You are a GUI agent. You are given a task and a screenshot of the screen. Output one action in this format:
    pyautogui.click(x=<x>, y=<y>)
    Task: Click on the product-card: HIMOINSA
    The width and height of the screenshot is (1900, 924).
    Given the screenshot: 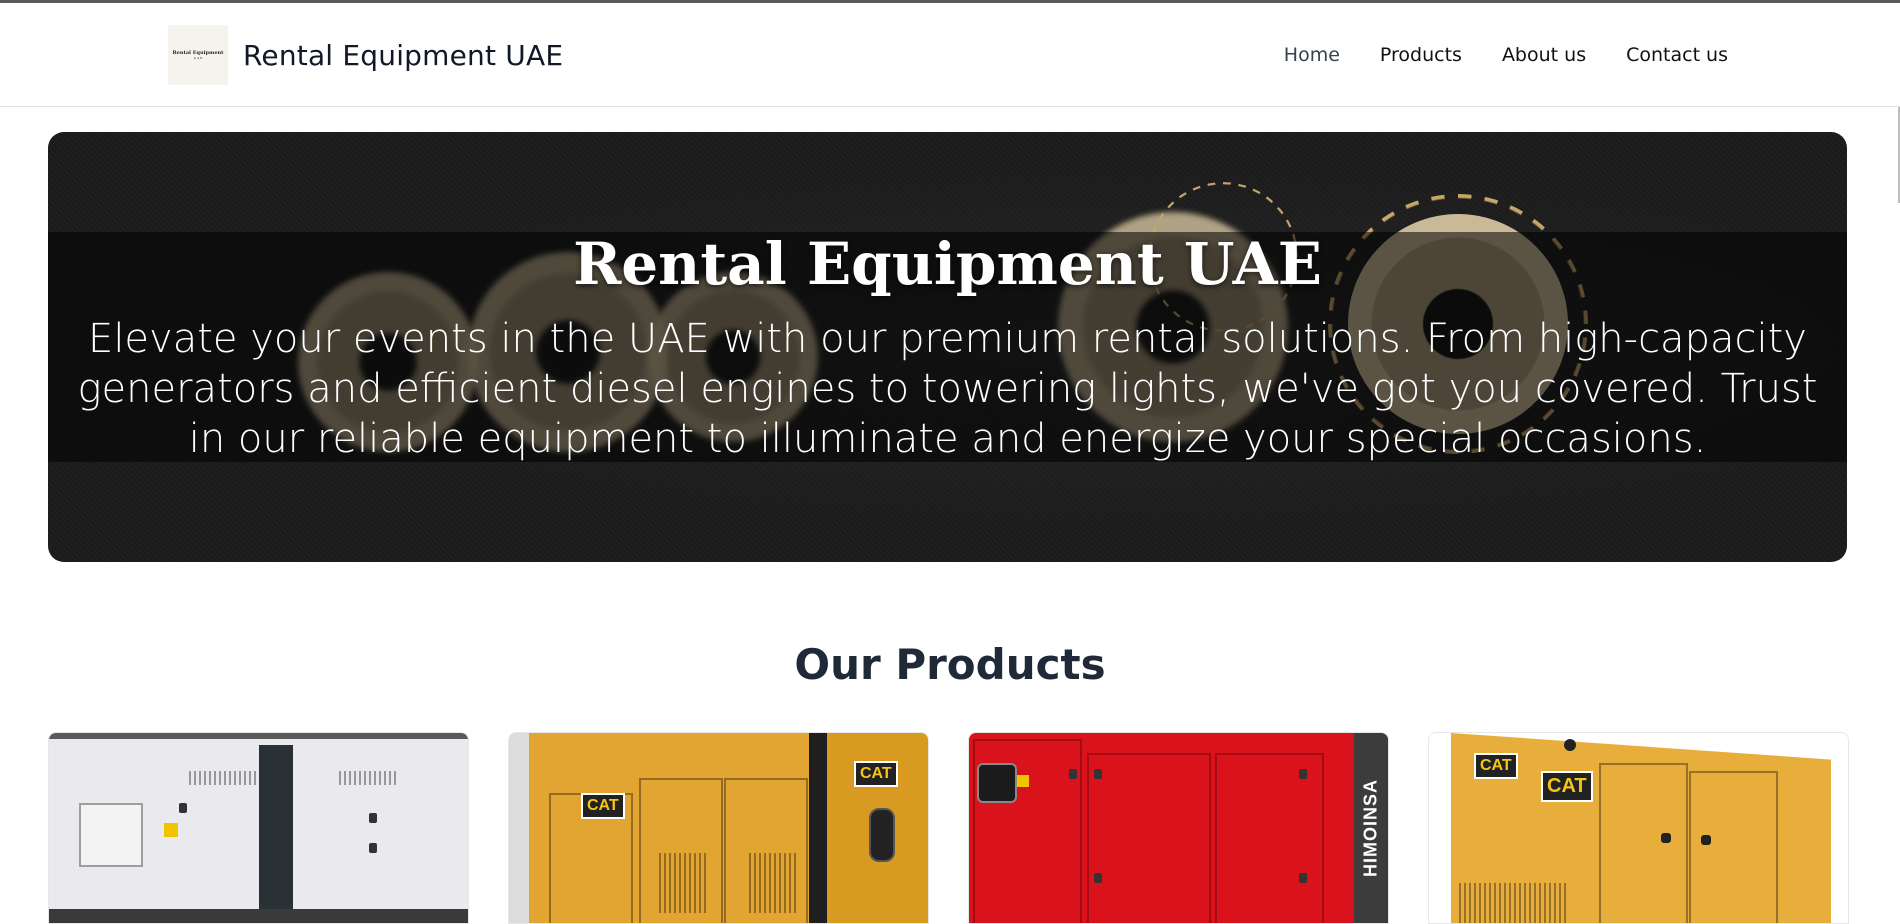 What is the action you would take?
    pyautogui.click(x=1178, y=828)
    